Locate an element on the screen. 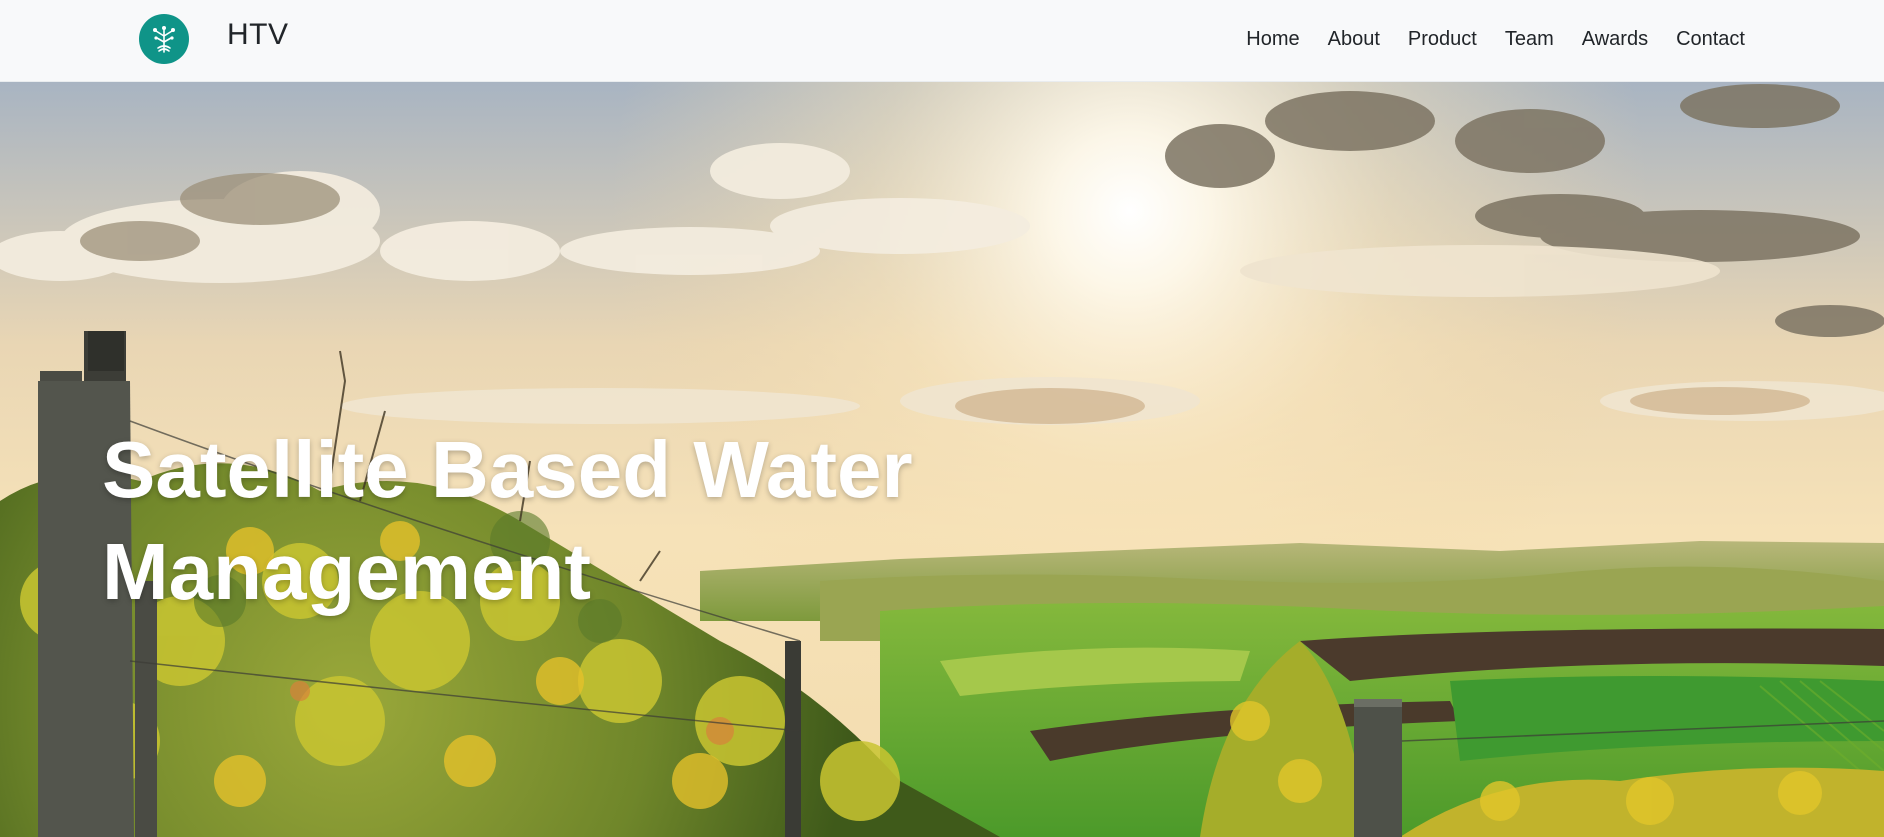  hero-title-line-2: Management is located at coordinates (346, 571).